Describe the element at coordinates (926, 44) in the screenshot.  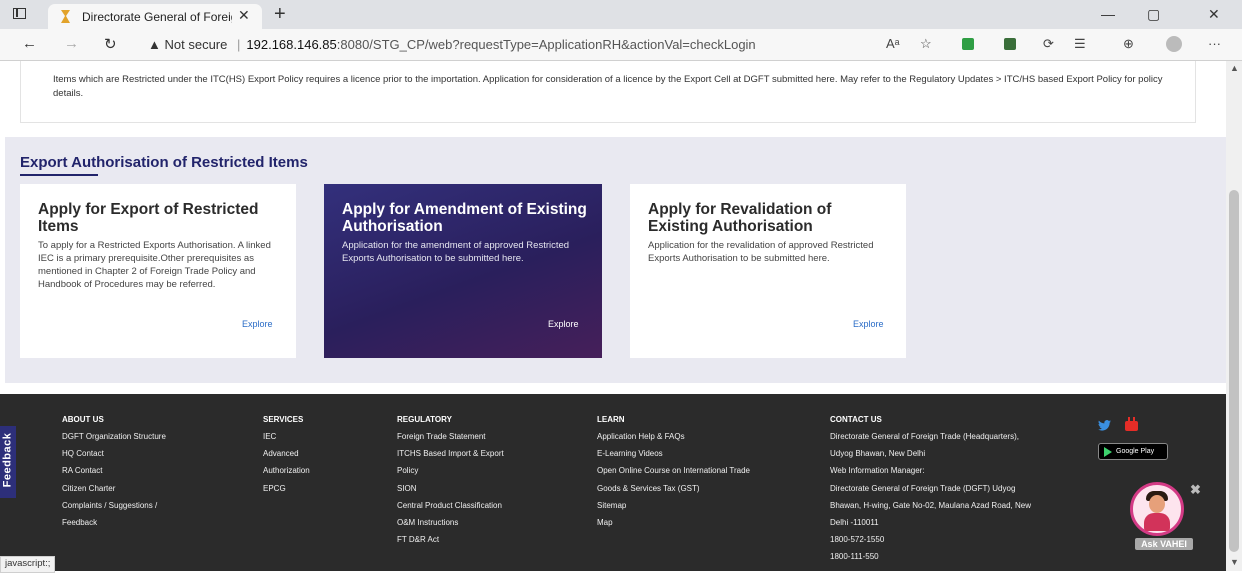
I see `favorite-star-icon: ☆` at that location.